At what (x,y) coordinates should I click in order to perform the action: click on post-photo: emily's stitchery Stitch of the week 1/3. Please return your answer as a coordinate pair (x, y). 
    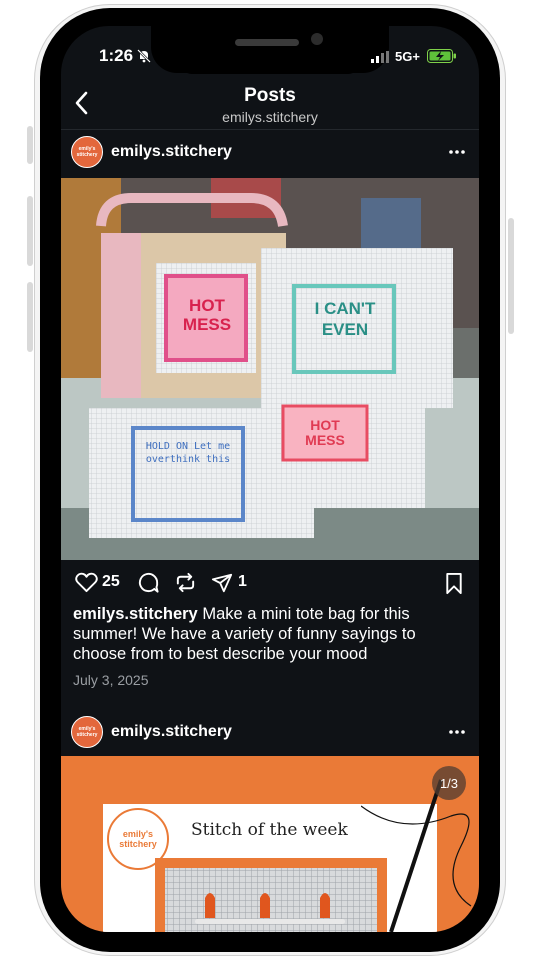
    Looking at the image, I should click on (270, 844).